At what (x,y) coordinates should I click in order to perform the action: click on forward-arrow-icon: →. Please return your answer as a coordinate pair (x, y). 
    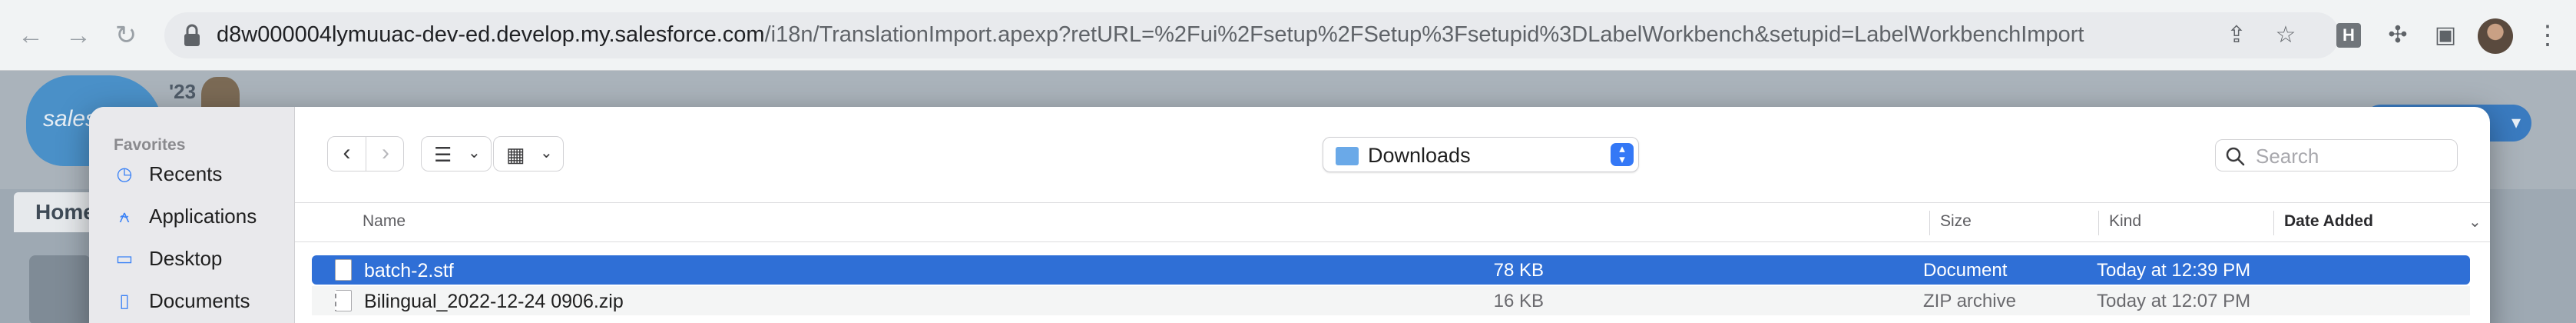
    Looking at the image, I should click on (78, 35).